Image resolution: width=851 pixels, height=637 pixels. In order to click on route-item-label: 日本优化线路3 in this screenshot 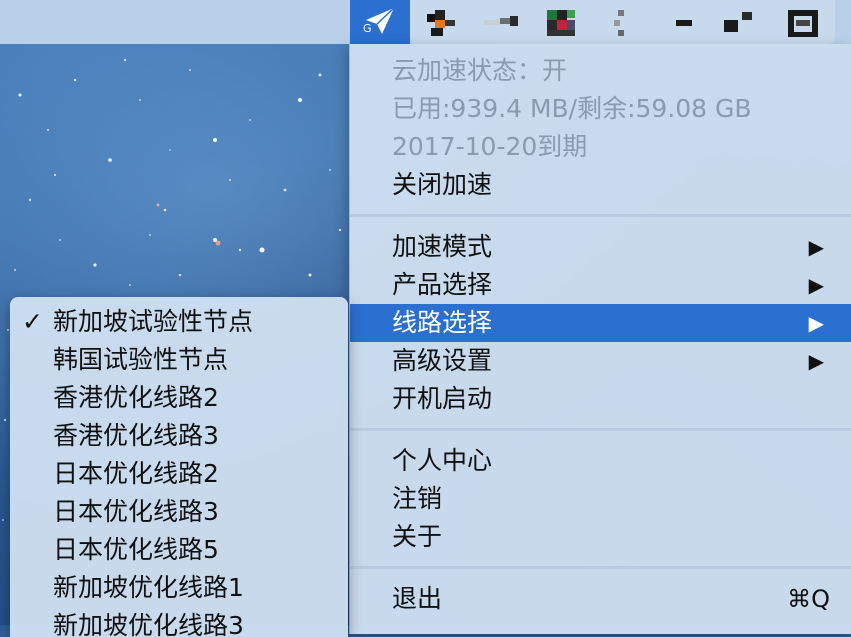, I will do `click(136, 511)`.